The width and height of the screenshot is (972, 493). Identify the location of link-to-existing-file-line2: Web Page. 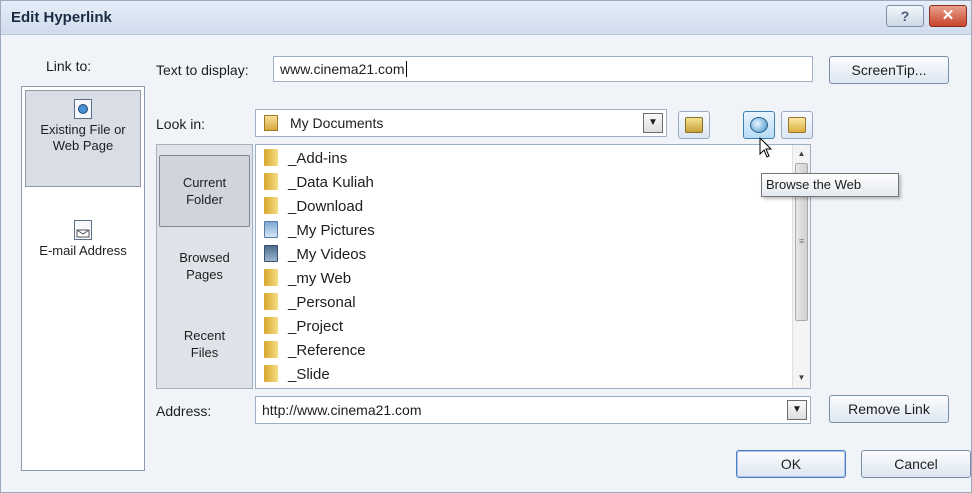
(83, 145).